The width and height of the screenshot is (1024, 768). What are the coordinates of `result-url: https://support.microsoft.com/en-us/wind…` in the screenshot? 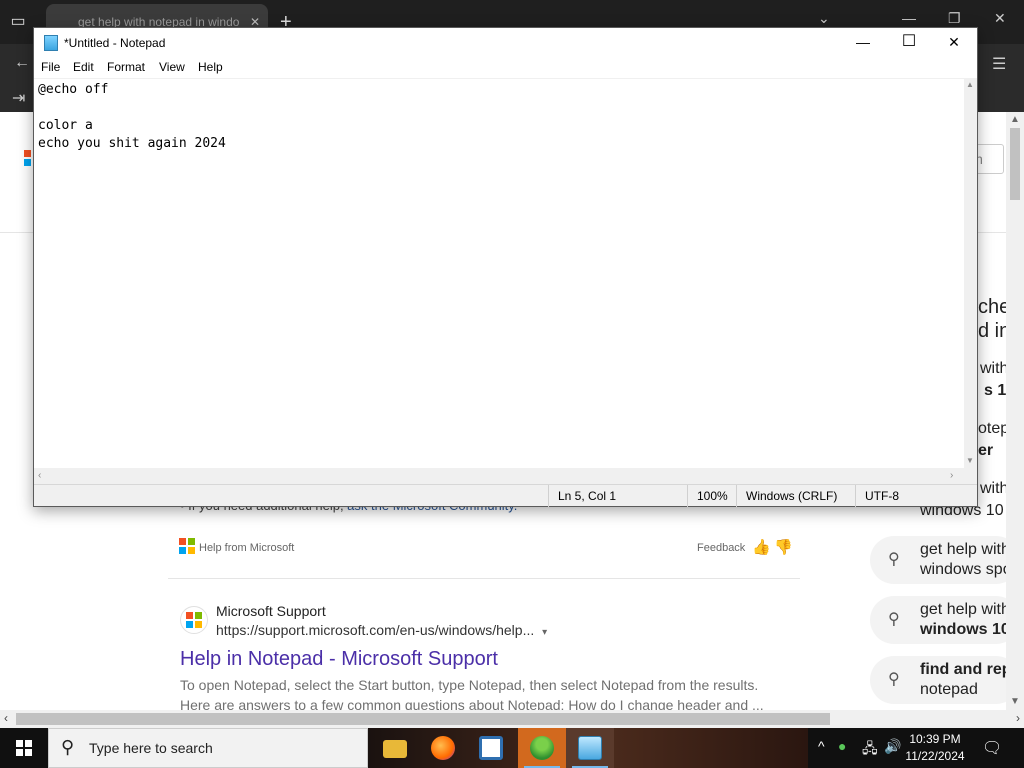 It's located at (381, 630).